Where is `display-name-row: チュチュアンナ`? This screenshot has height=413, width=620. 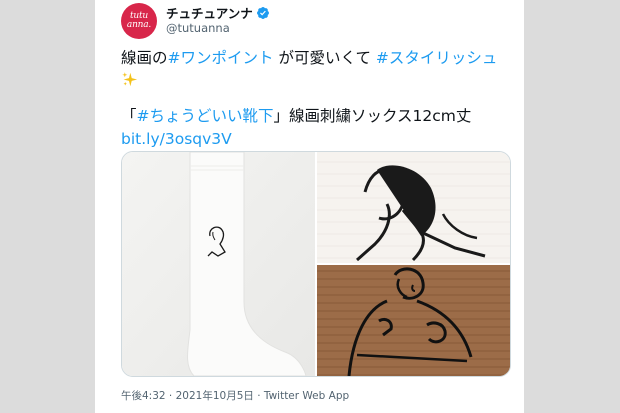 display-name-row: チュチュアンナ is located at coordinates (218, 12).